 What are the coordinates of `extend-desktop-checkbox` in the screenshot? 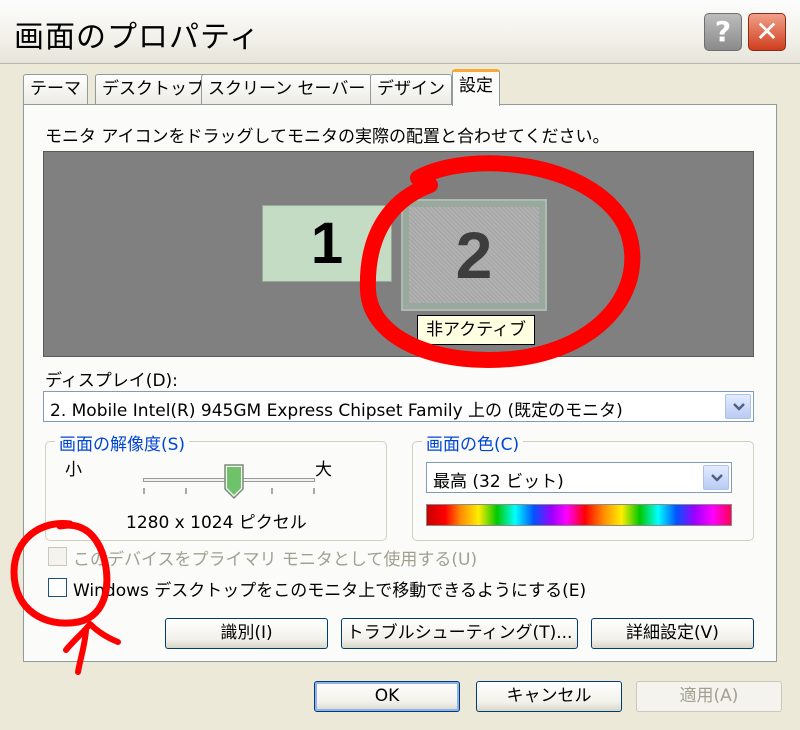 It's located at (57, 587).